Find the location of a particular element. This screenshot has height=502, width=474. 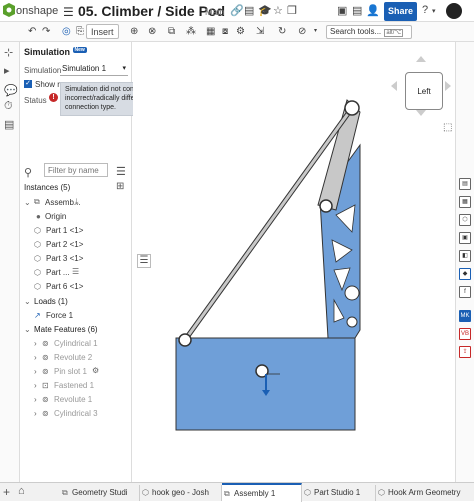

timer-icon: ⏱ is located at coordinates (8, 106).